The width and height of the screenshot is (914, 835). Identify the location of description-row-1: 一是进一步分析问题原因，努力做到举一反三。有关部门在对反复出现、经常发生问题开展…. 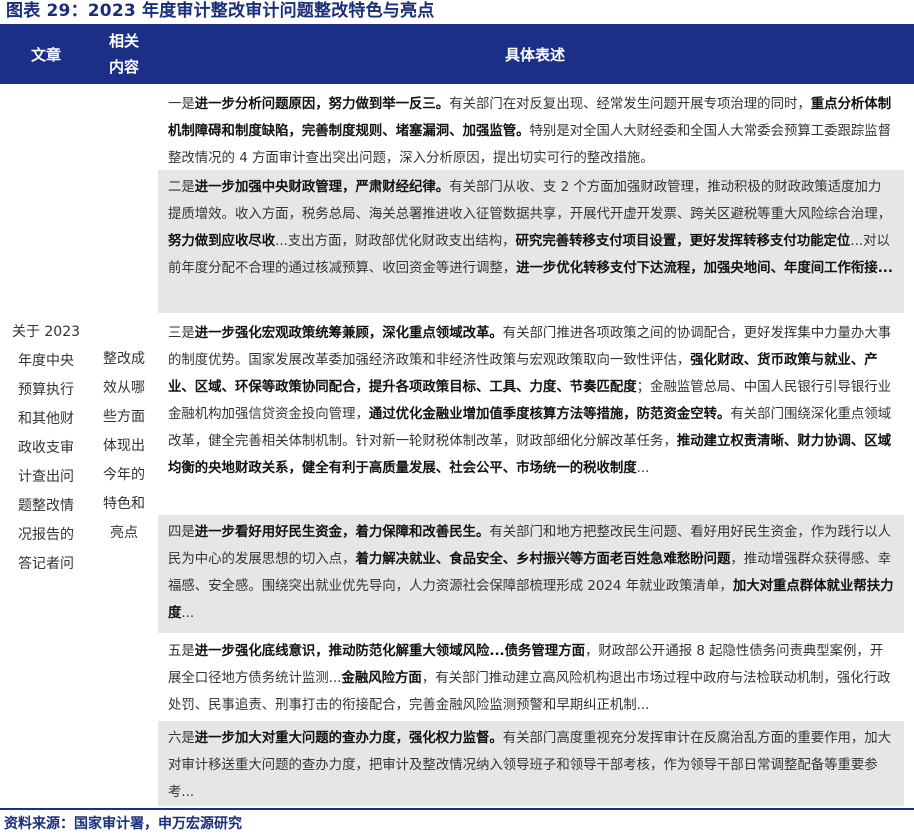
(531, 128).